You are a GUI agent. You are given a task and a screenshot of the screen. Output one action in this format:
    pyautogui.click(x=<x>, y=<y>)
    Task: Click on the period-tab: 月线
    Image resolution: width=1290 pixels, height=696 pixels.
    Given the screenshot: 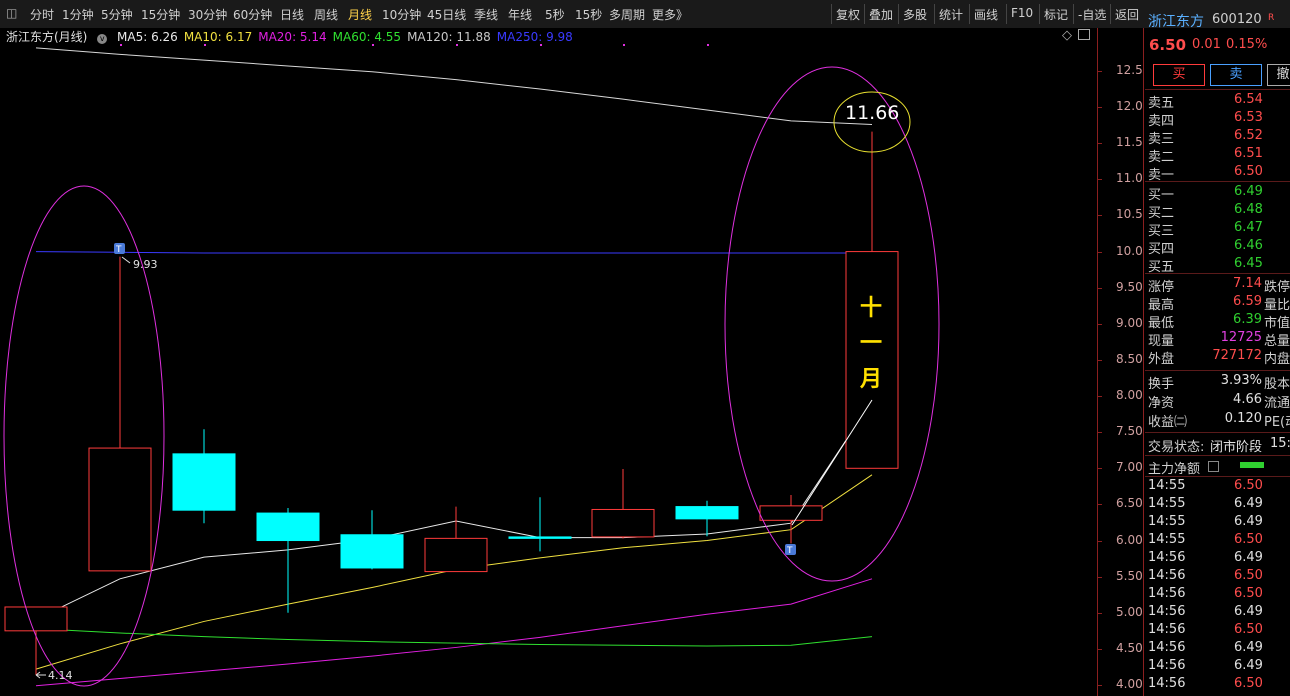 What is the action you would take?
    pyautogui.click(x=360, y=14)
    